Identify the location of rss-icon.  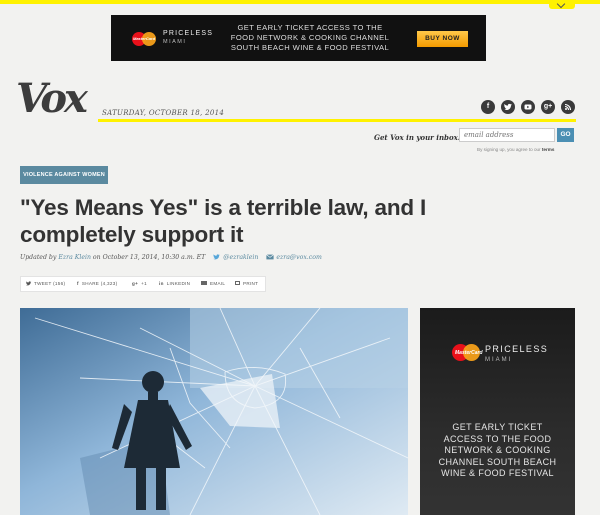
(568, 107).